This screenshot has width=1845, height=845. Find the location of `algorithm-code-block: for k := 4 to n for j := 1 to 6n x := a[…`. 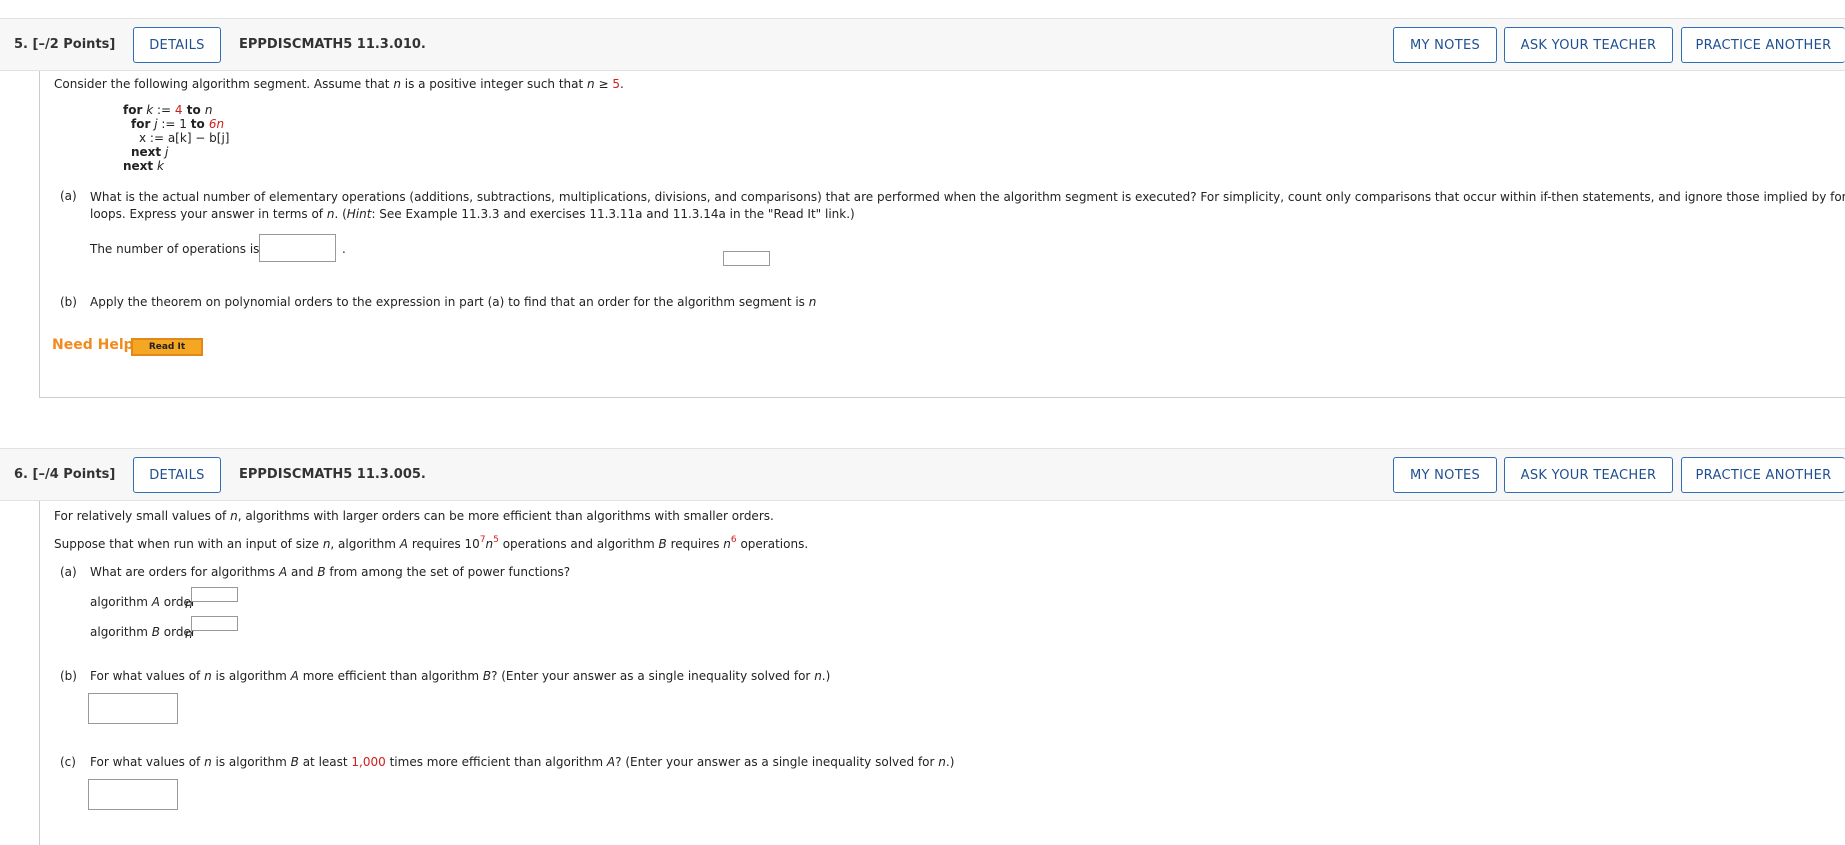

algorithm-code-block: for k := 4 to n for j := 1 to 6n x := a[… is located at coordinates (176, 138).